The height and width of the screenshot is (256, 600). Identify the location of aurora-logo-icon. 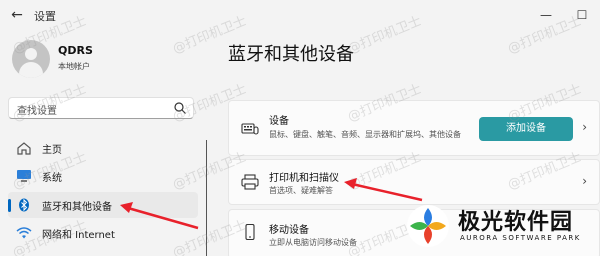
(428, 226).